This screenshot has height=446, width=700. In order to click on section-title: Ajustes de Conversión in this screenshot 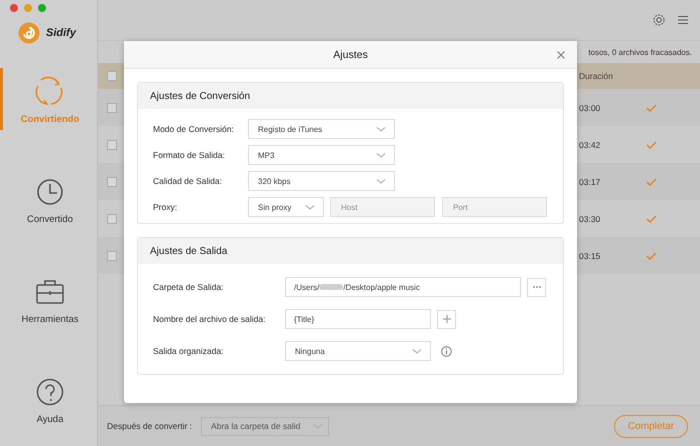, I will do `click(200, 96)`.